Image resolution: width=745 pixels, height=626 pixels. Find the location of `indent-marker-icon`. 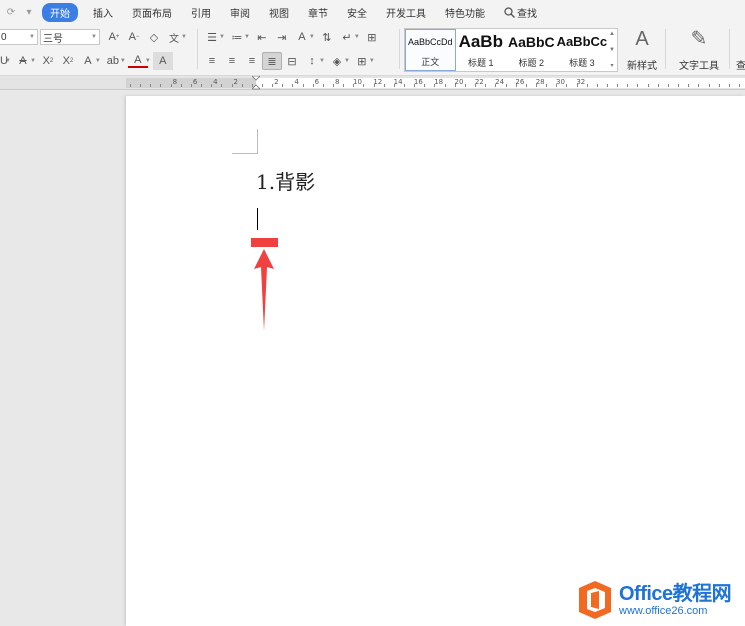

indent-marker-icon is located at coordinates (256, 83).